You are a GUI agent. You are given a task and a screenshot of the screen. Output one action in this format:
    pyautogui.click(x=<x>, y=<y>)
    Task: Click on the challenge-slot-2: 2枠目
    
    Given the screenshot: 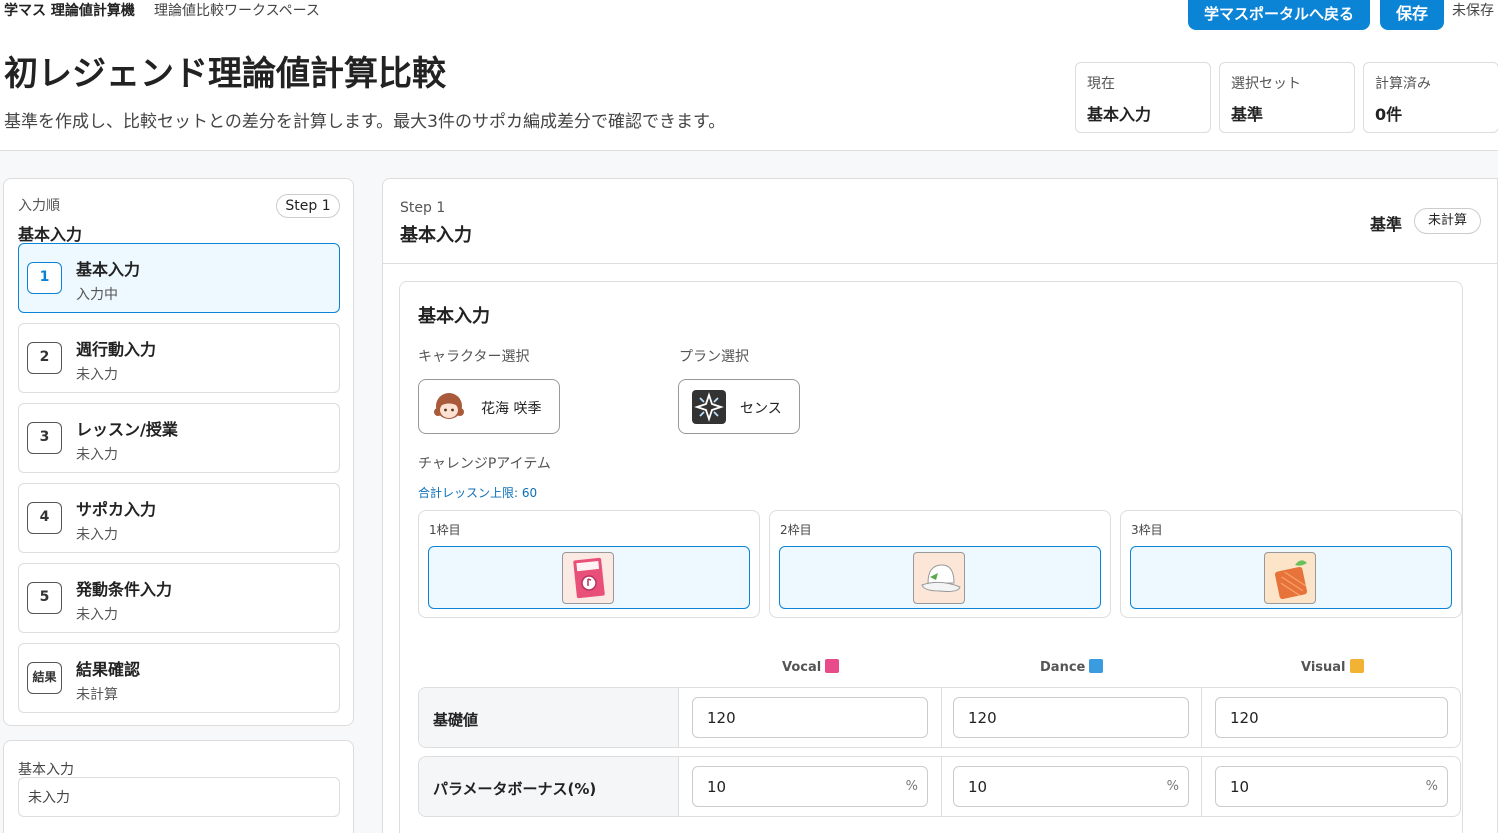 What is the action you would take?
    pyautogui.click(x=940, y=564)
    